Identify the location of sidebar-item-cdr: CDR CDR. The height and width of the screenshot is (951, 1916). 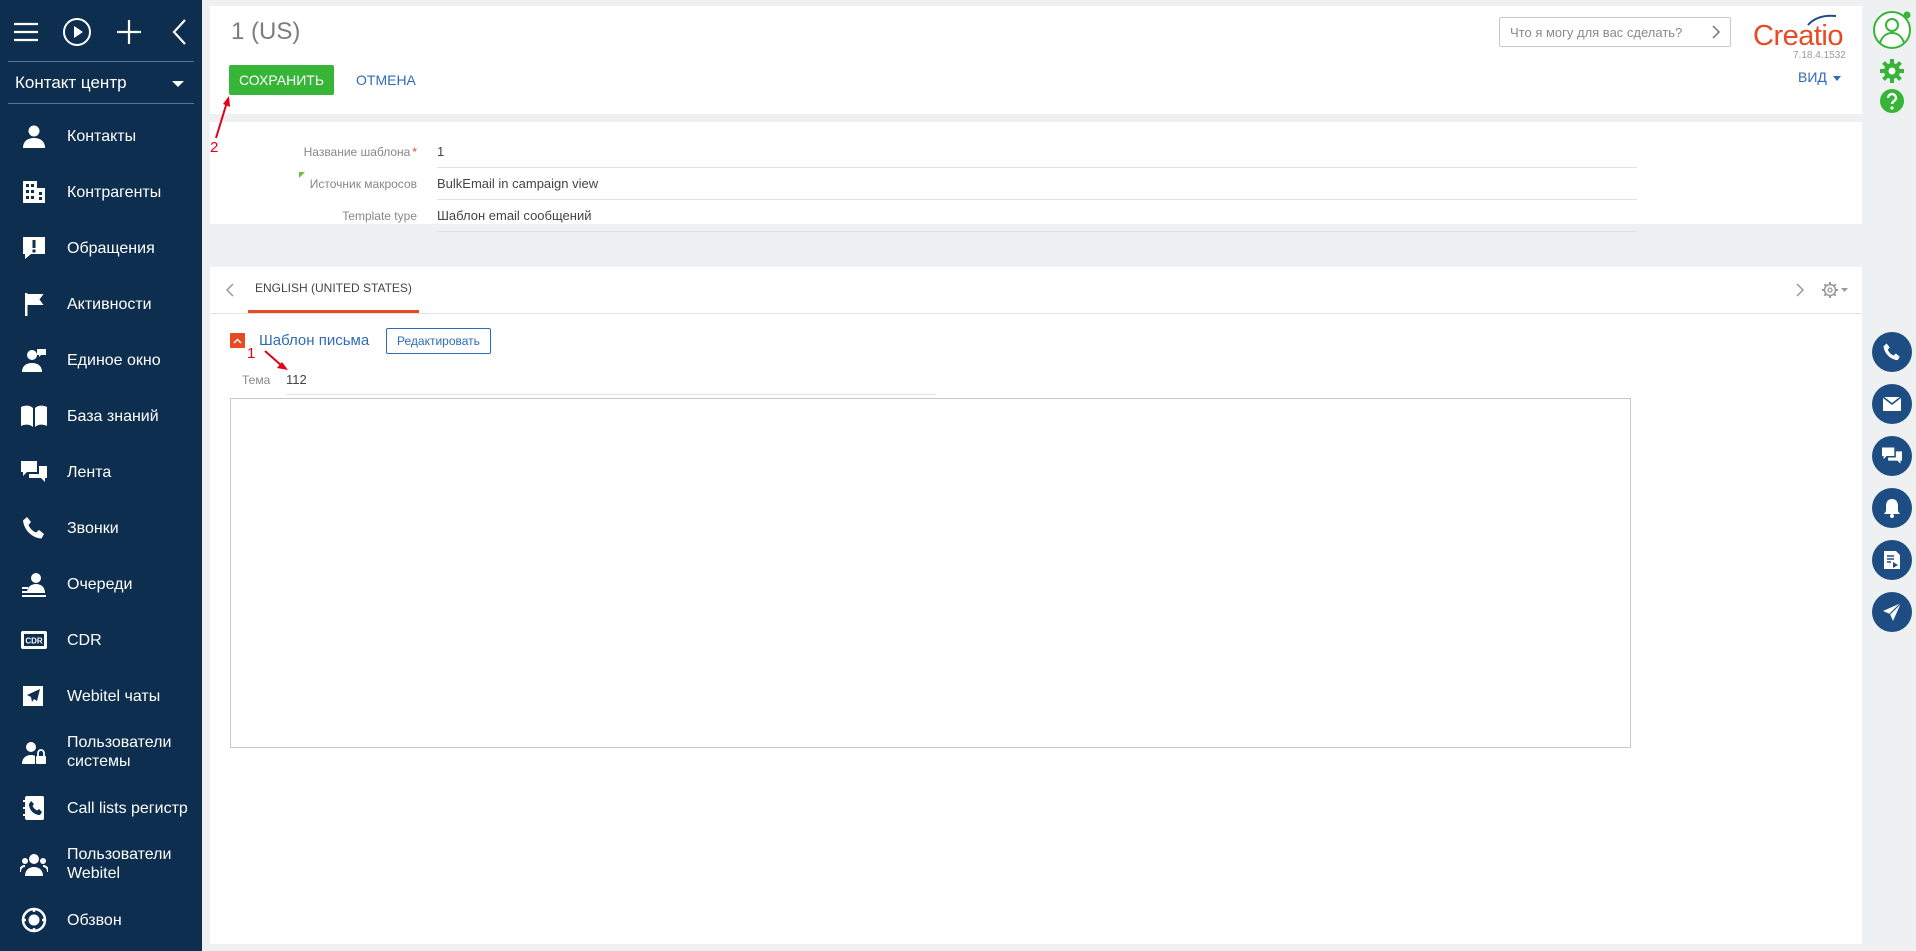
(101, 640).